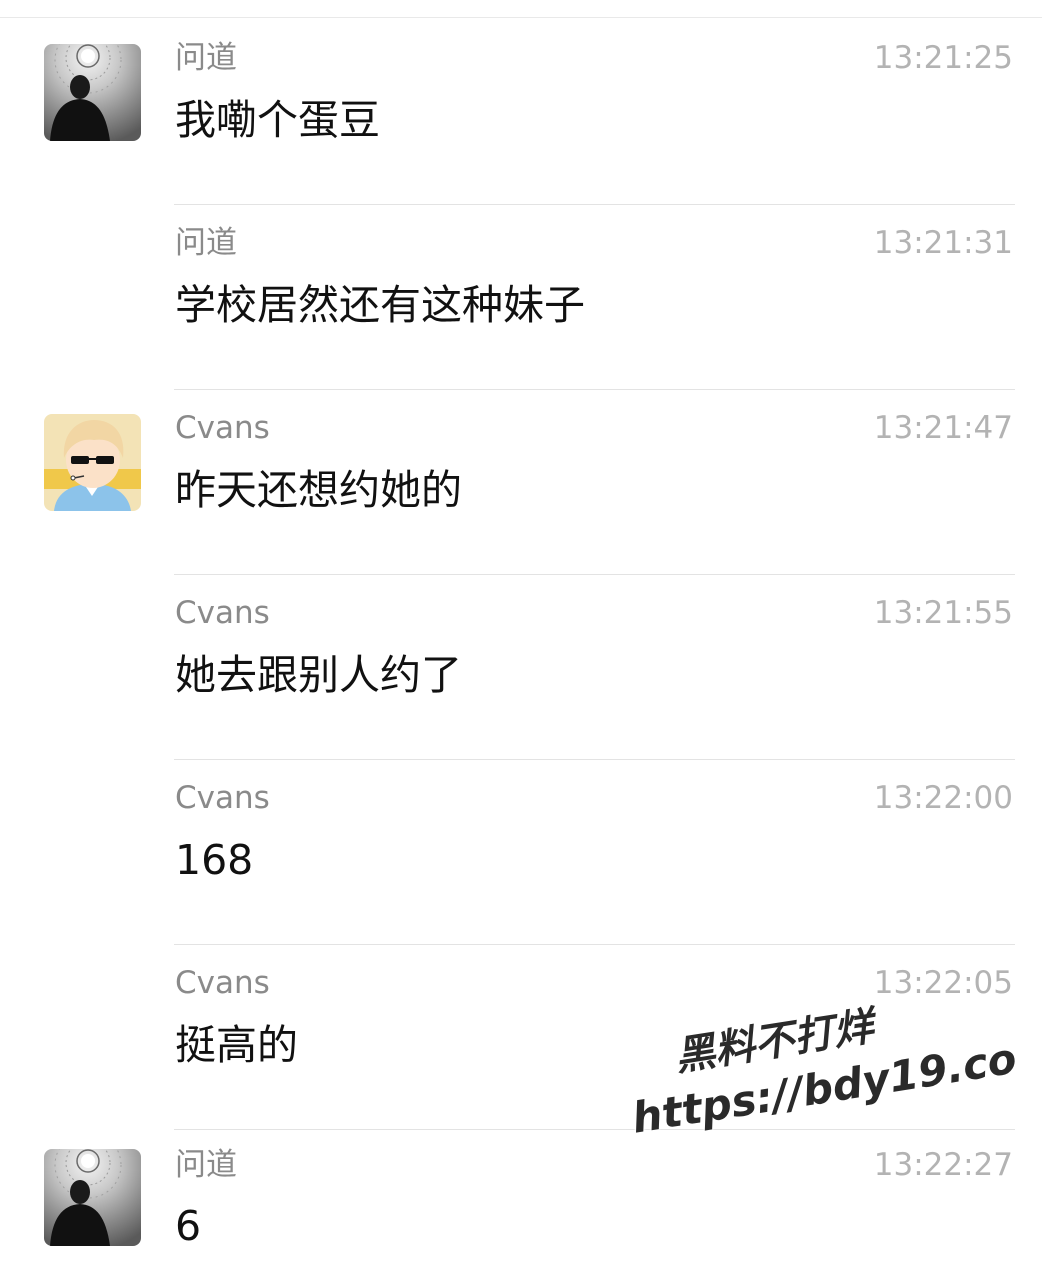  Describe the element at coordinates (92, 462) in the screenshot. I see `cartoon-boy-sunglasses-avatar-icon` at that location.